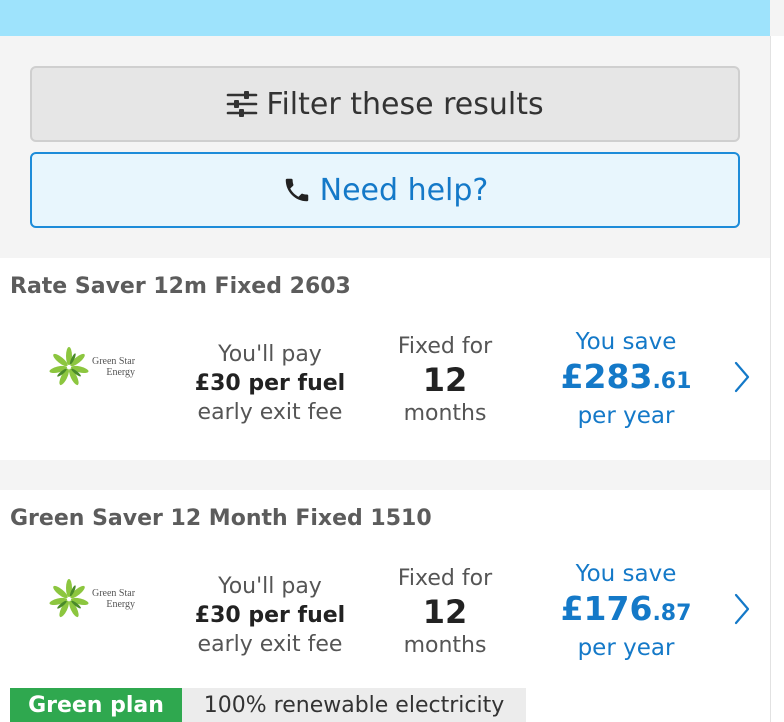 The width and height of the screenshot is (784, 722). I want to click on savings-info: You save £176.87 per year, so click(626, 611).